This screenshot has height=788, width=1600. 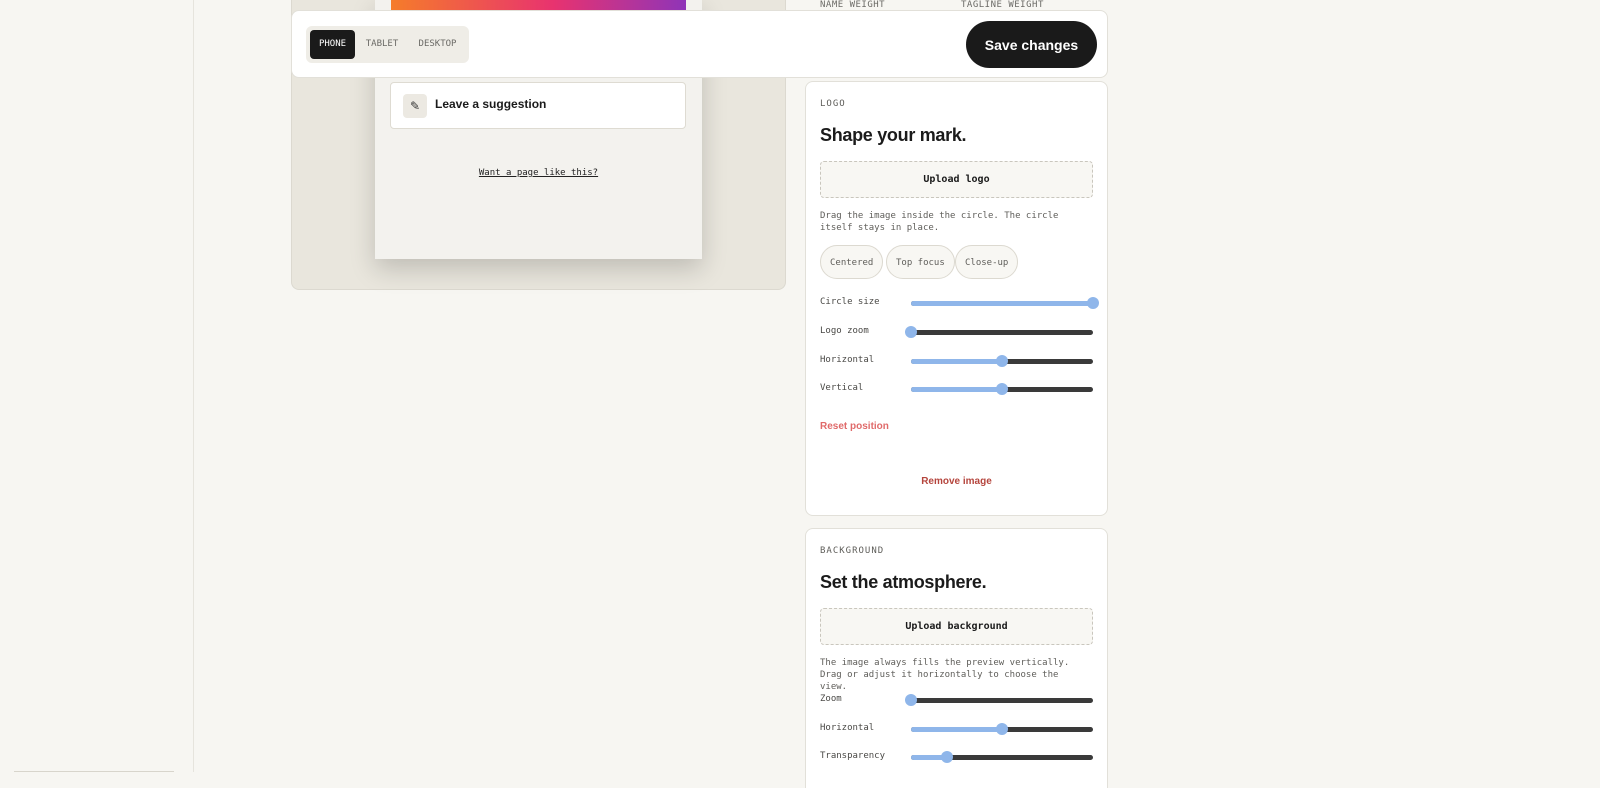 I want to click on save-button: Save changes, so click(x=1031, y=44).